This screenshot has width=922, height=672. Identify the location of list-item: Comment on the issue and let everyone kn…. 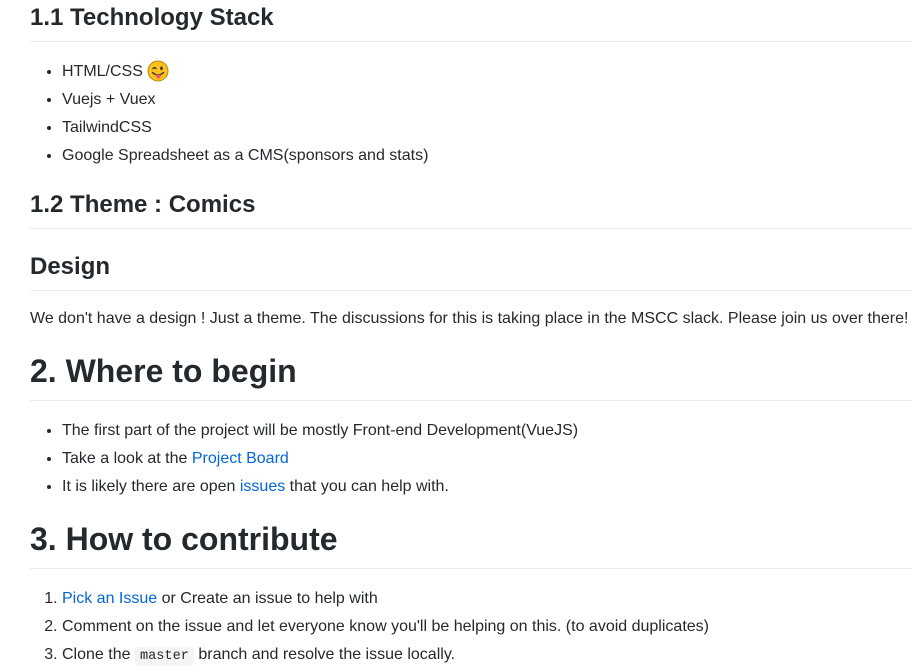
(487, 627).